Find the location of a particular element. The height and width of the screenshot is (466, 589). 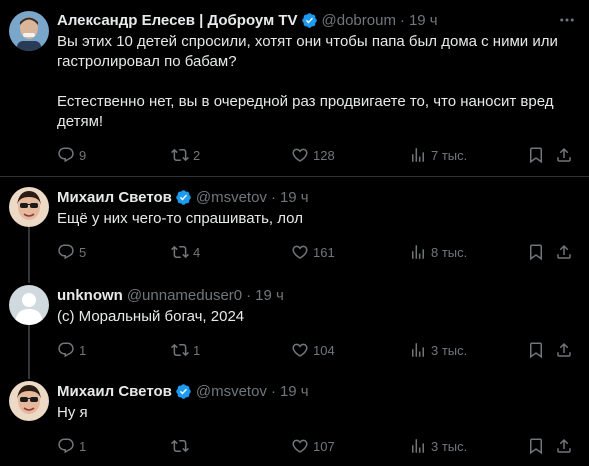

views-button: 8 тыс. is located at coordinates (438, 252).